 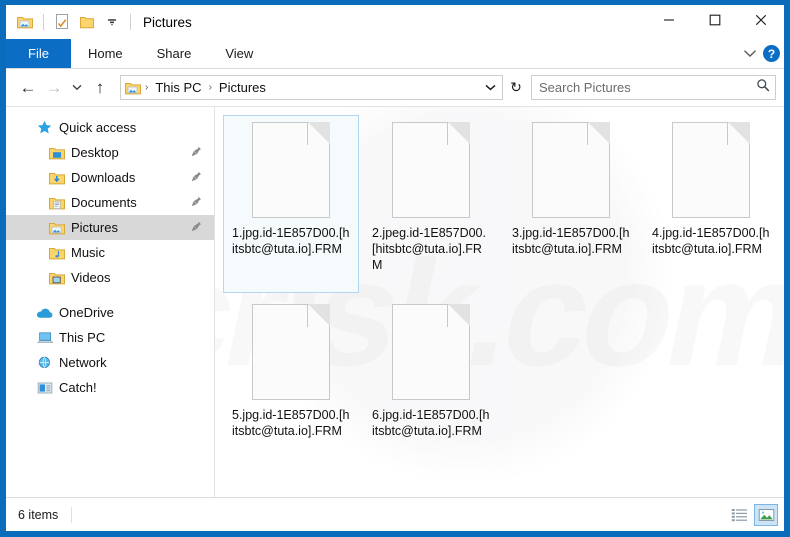 What do you see at coordinates (38, 53) in the screenshot?
I see `tab-file: File` at bounding box center [38, 53].